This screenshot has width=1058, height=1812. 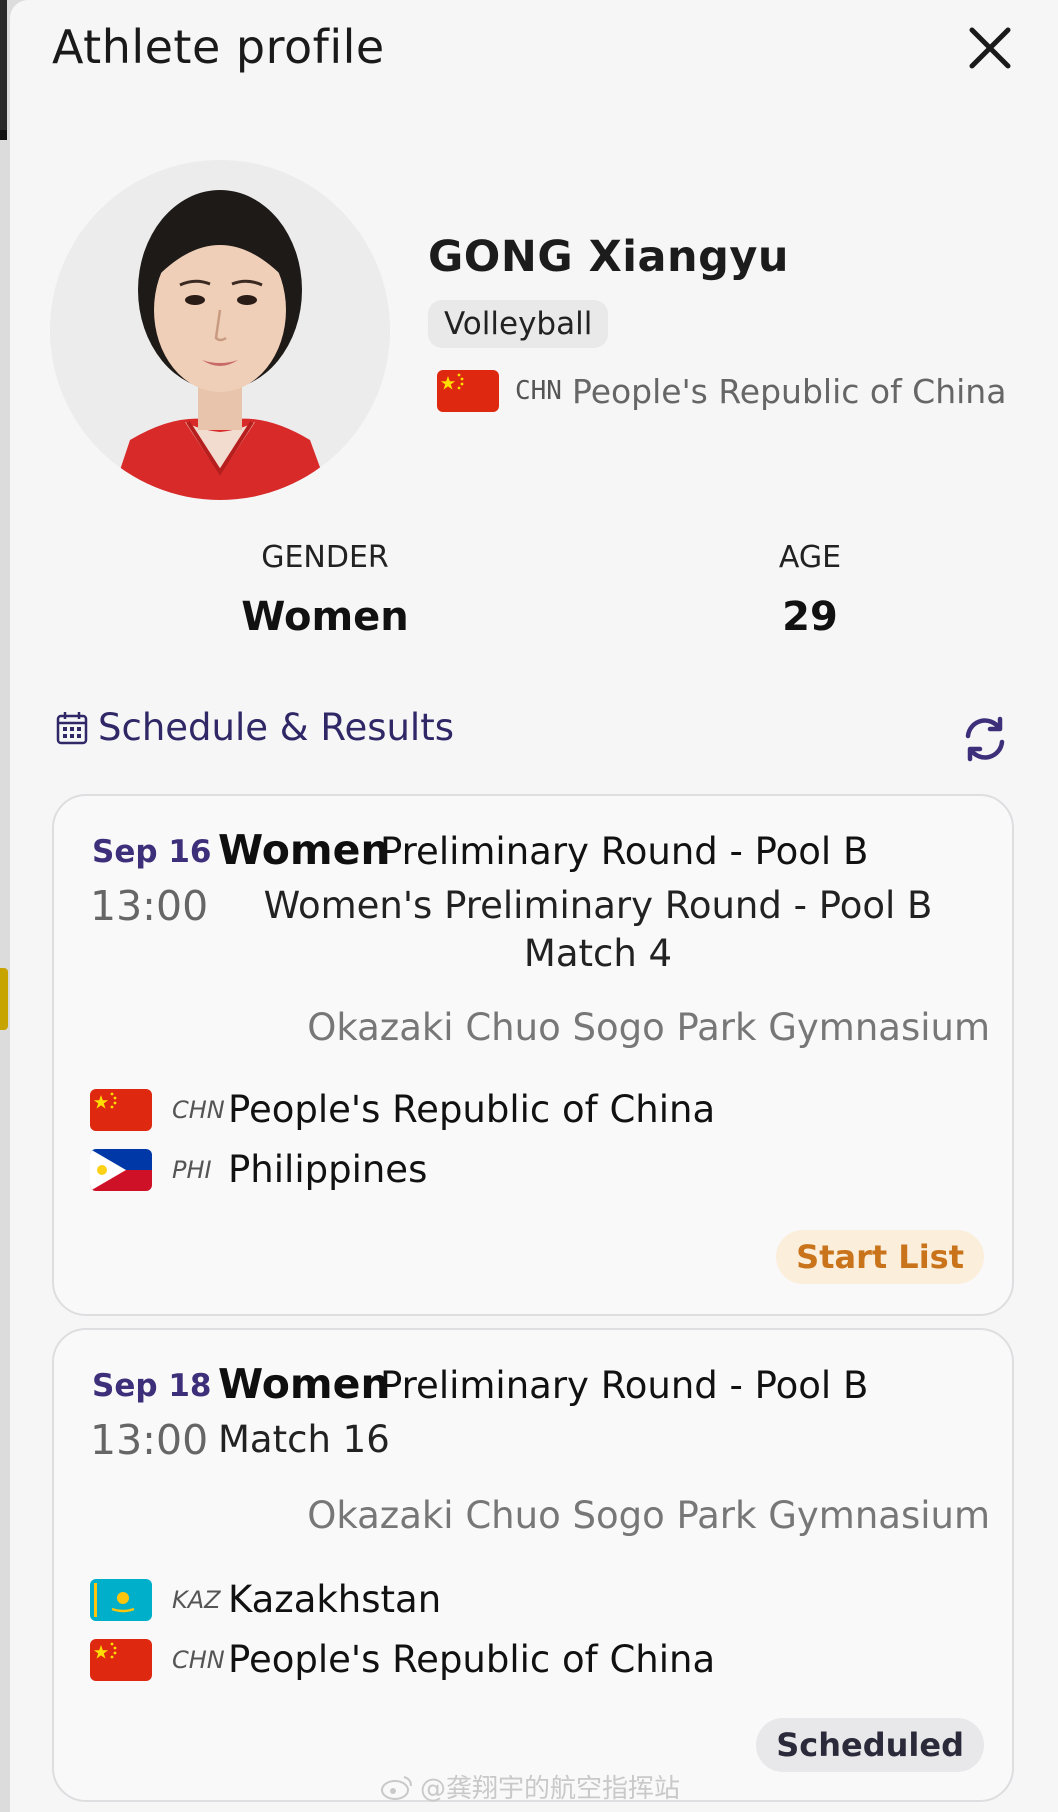 I want to click on team-row: PHI Philippines, so click(x=258, y=1169).